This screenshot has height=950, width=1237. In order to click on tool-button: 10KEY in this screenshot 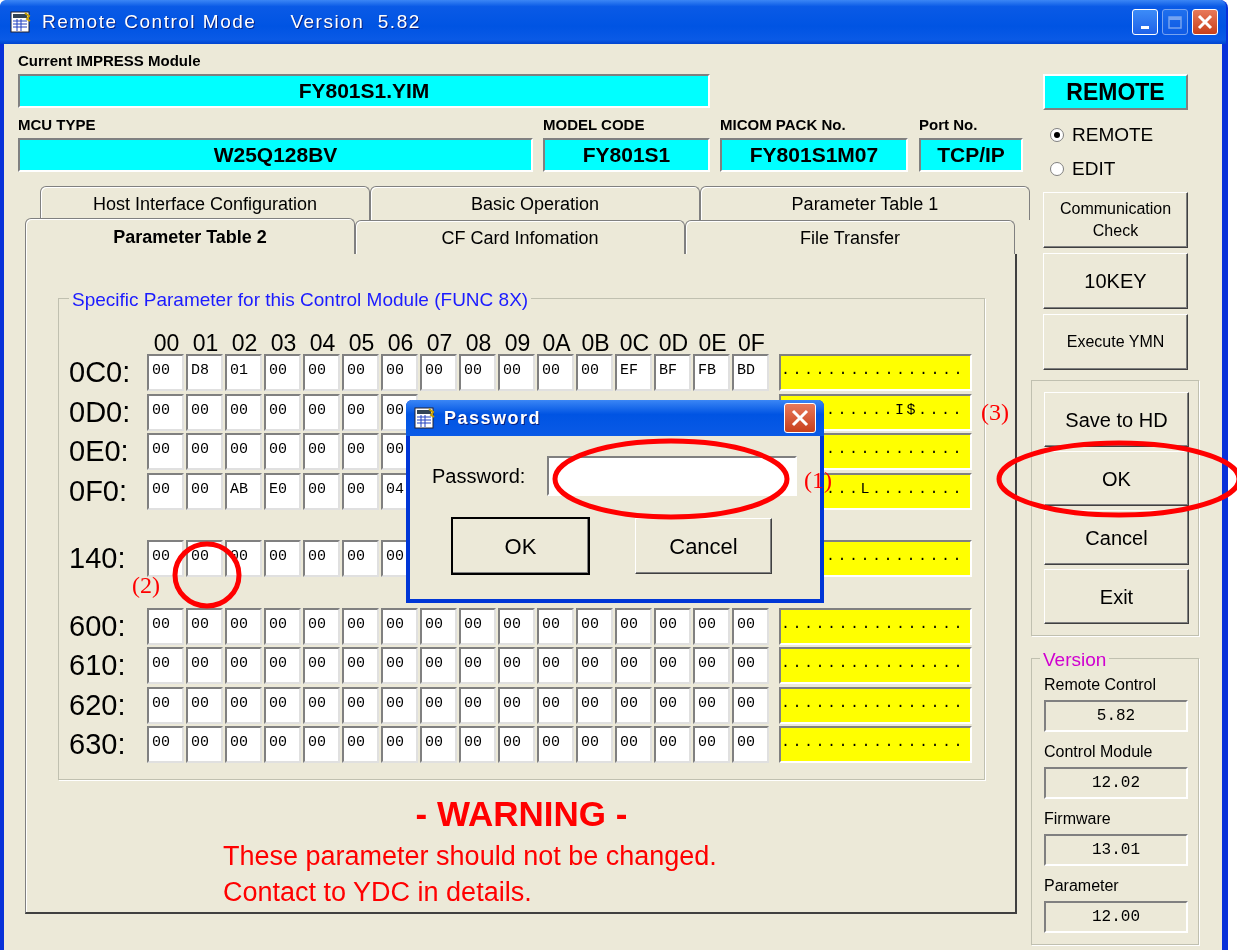, I will do `click(1115, 281)`.